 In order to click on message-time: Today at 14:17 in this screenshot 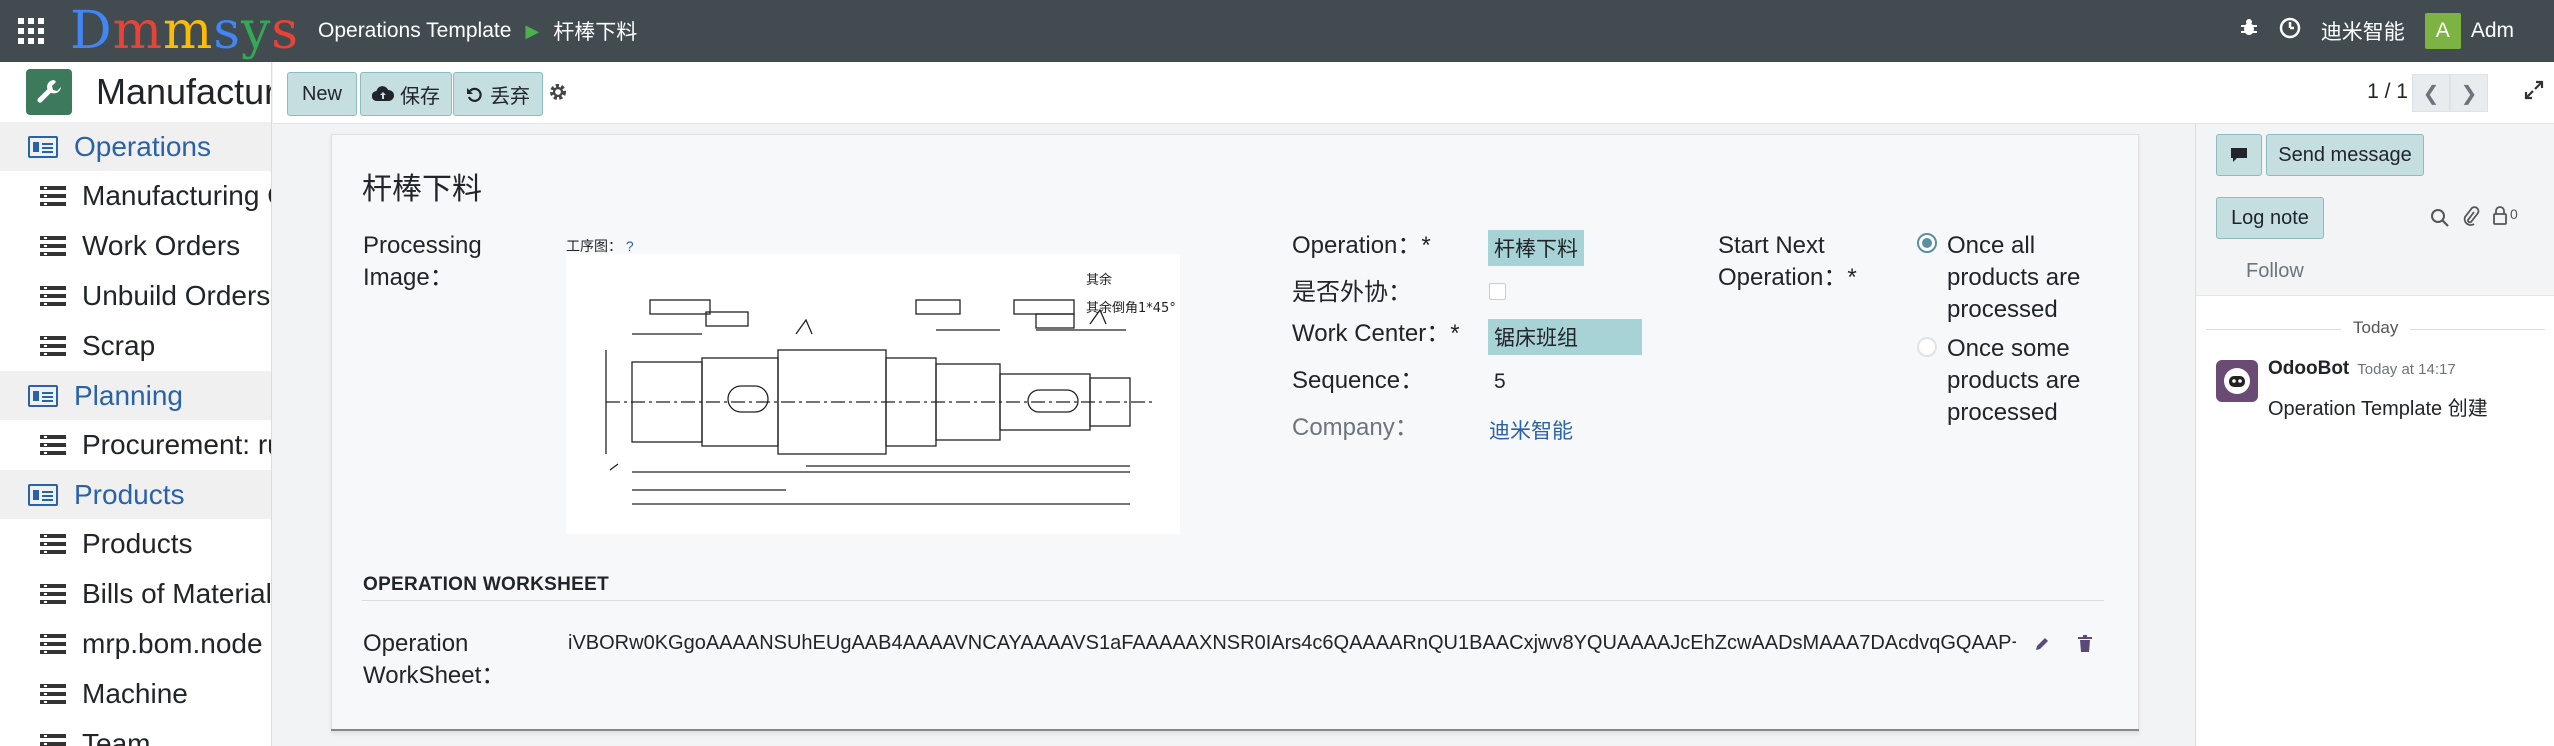, I will do `click(2406, 369)`.